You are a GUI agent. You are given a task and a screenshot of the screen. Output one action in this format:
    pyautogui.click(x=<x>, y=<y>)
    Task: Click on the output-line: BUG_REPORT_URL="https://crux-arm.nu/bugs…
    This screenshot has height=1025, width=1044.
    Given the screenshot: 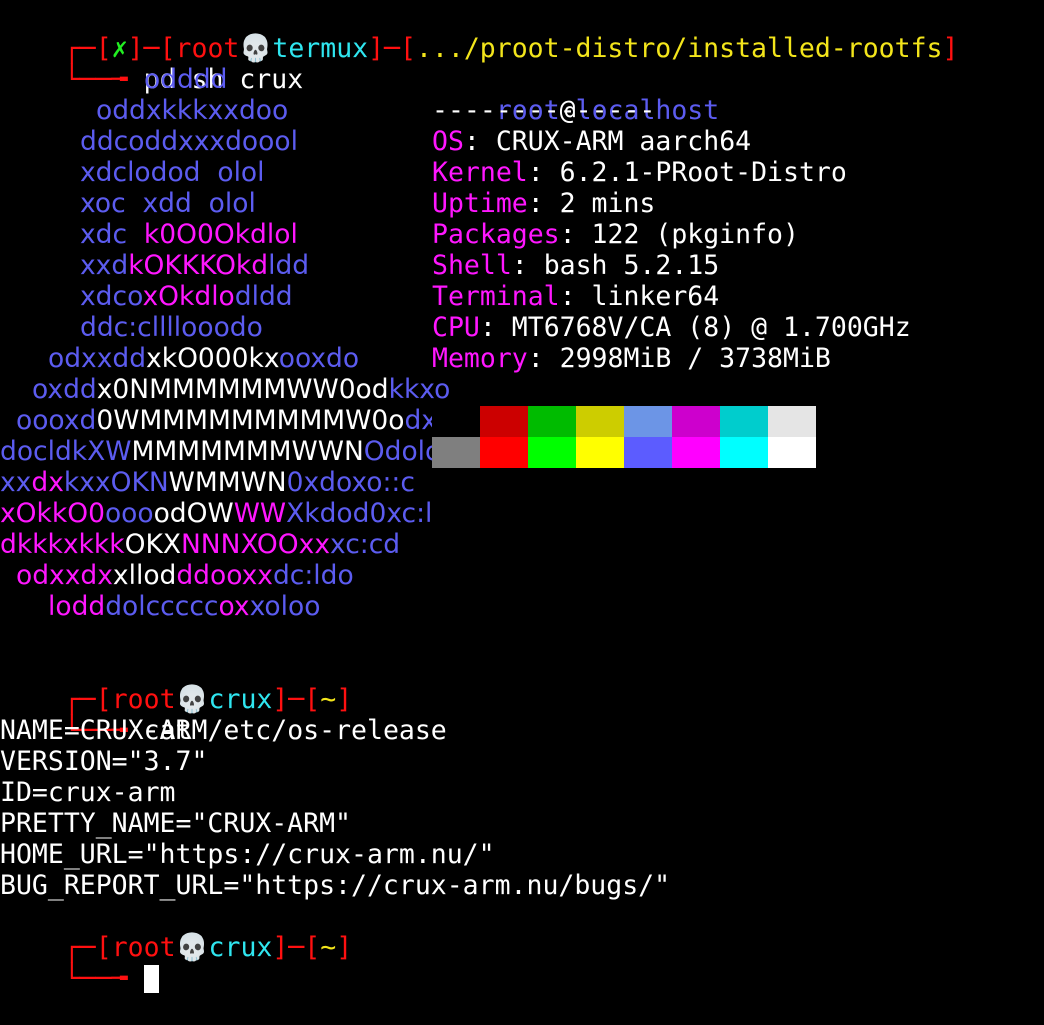 What is the action you would take?
    pyautogui.click(x=335, y=885)
    